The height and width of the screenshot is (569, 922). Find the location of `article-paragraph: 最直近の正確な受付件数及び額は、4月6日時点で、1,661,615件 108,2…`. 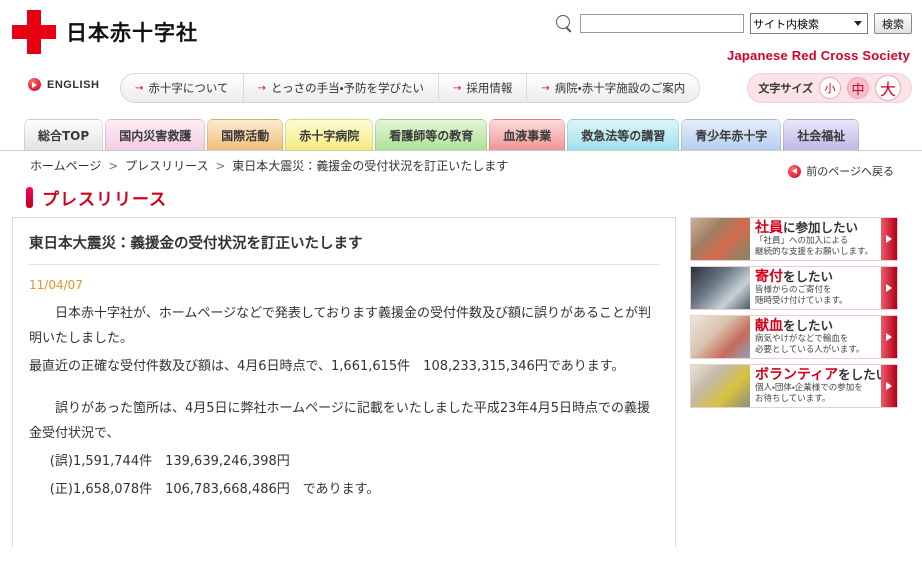

article-paragraph: 最直近の正確な受付件数及び額は、4月6日時点で、1,661,615件 108,2… is located at coordinates (327, 366).